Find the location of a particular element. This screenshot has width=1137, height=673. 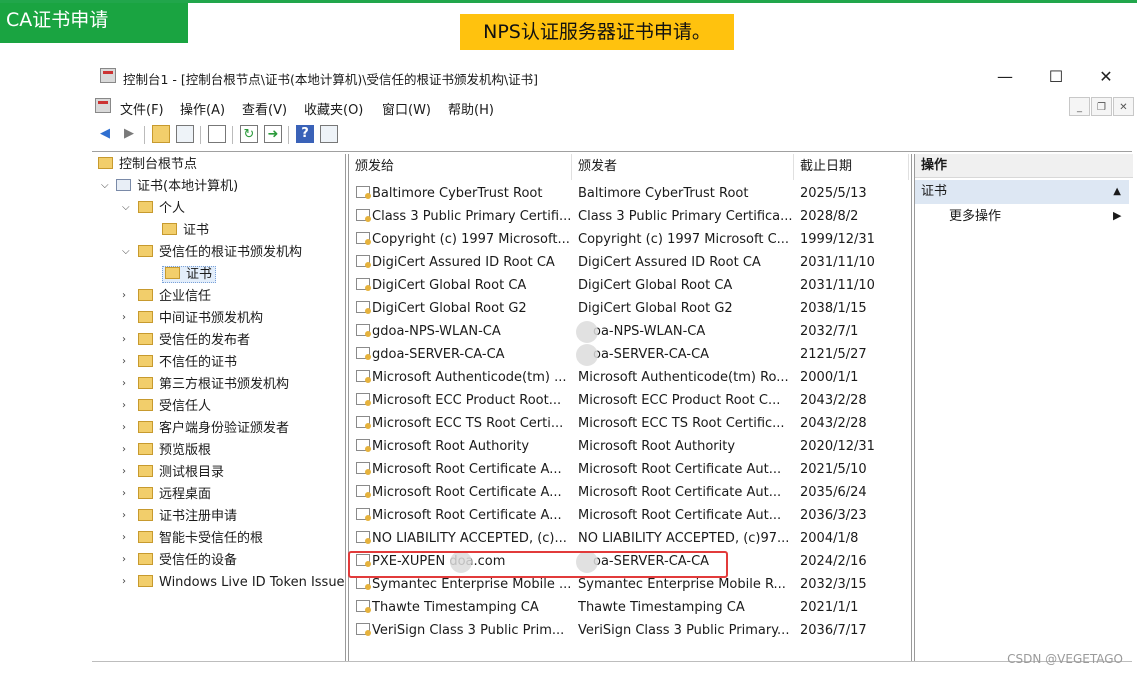

menu-favorites: 收藏夹(O) is located at coordinates (333, 108).